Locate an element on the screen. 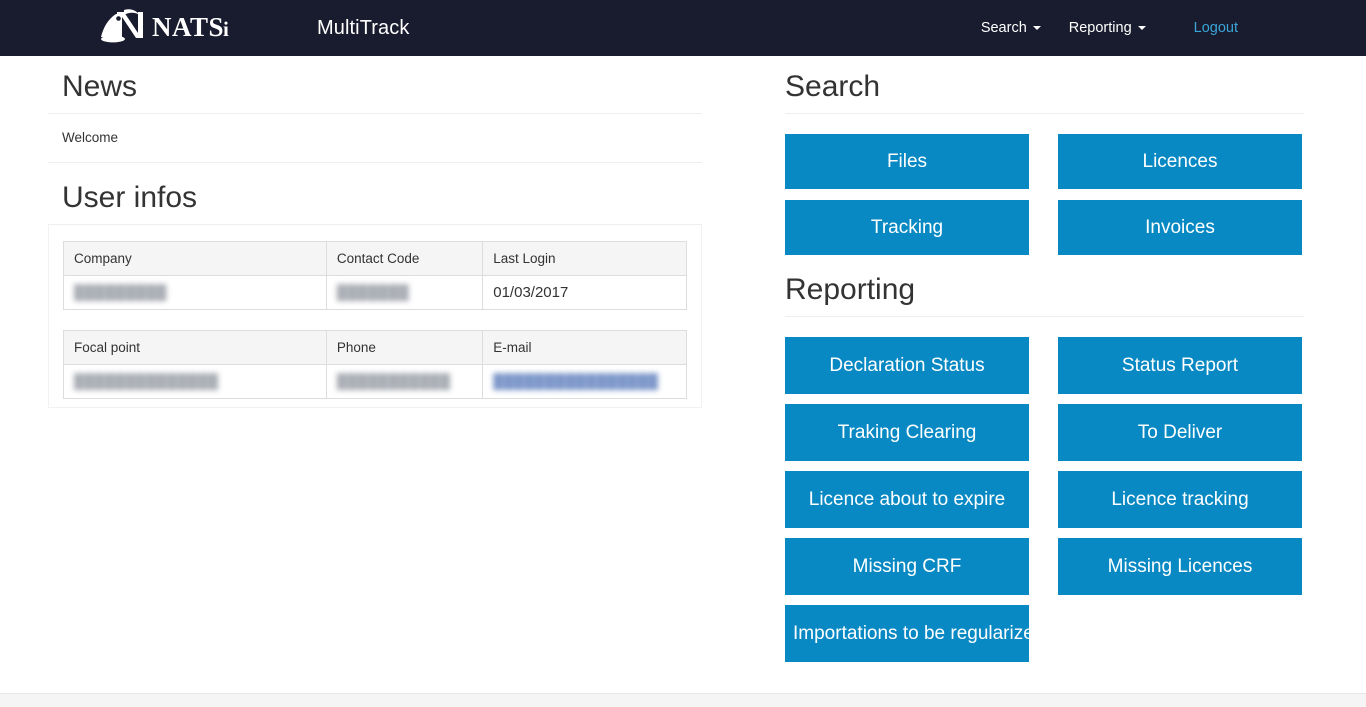 The image size is (1366, 707). nav-menu-search: Search is located at coordinates (1011, 28).